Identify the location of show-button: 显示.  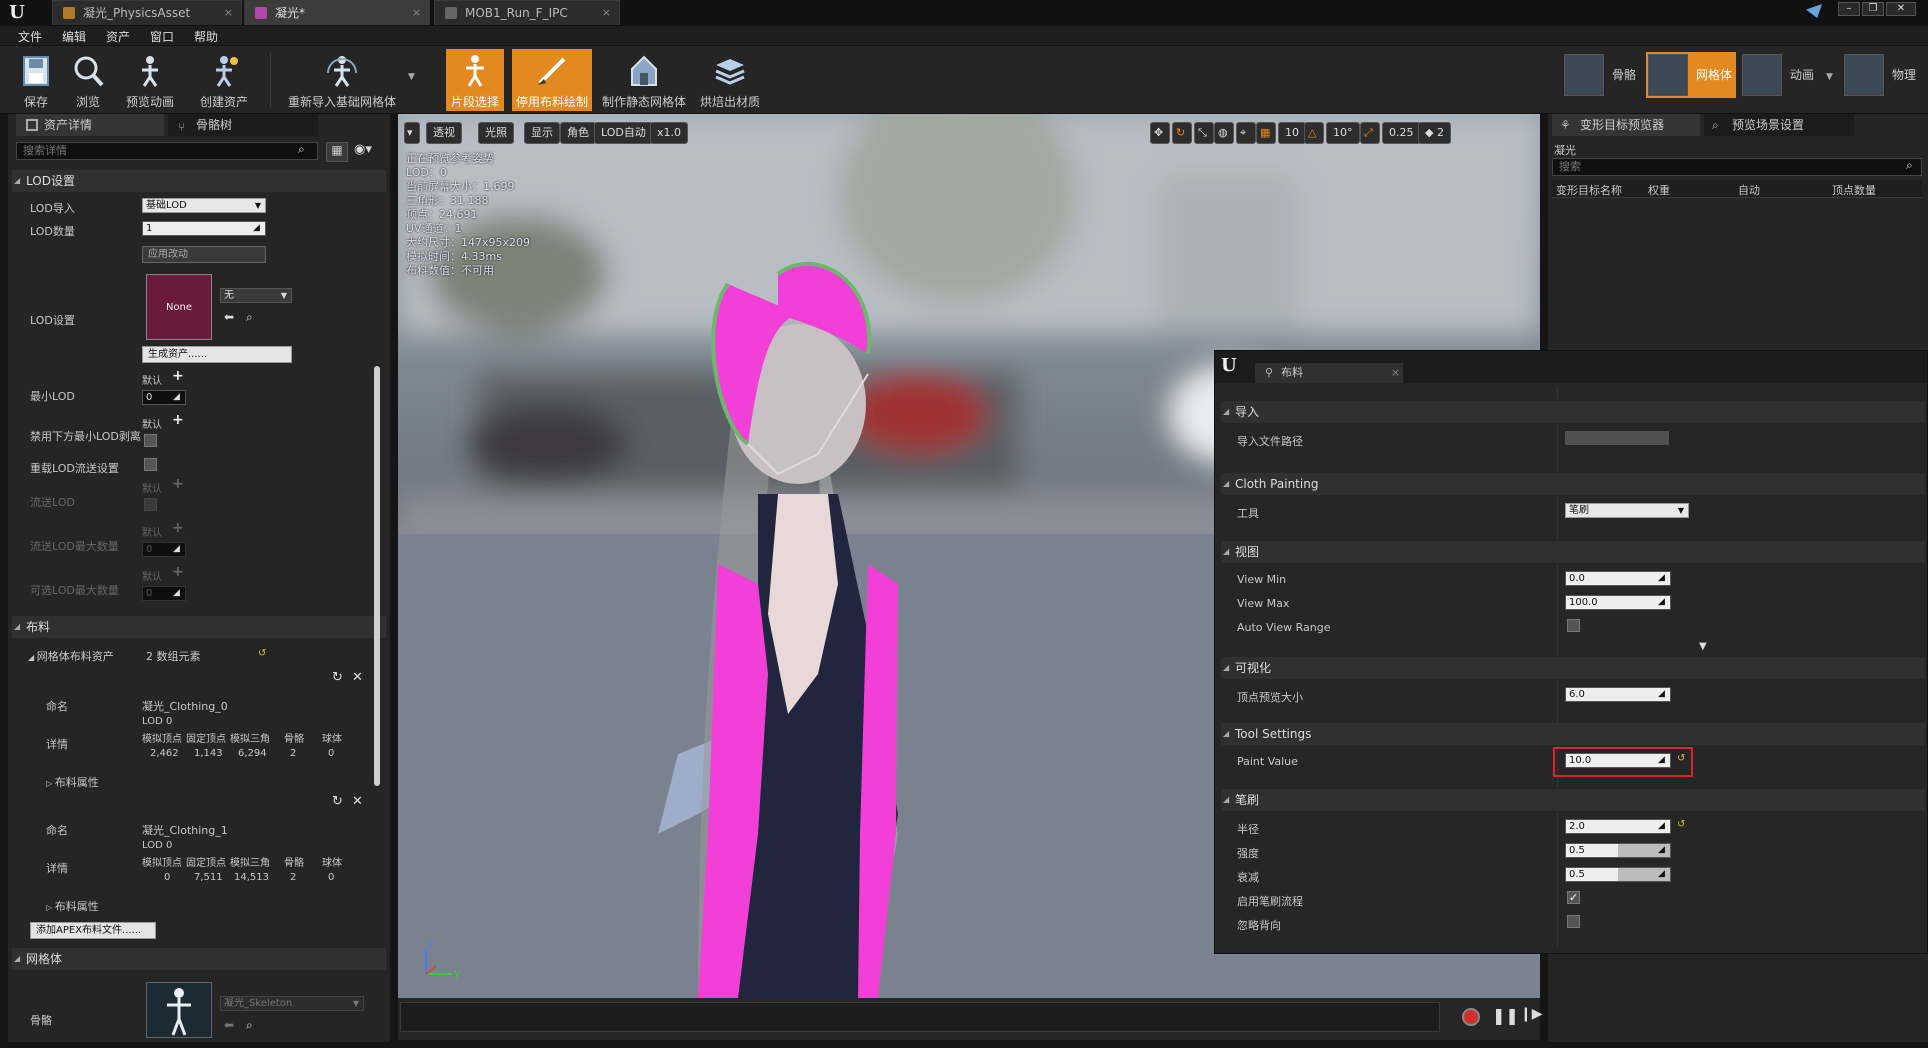
(542, 133).